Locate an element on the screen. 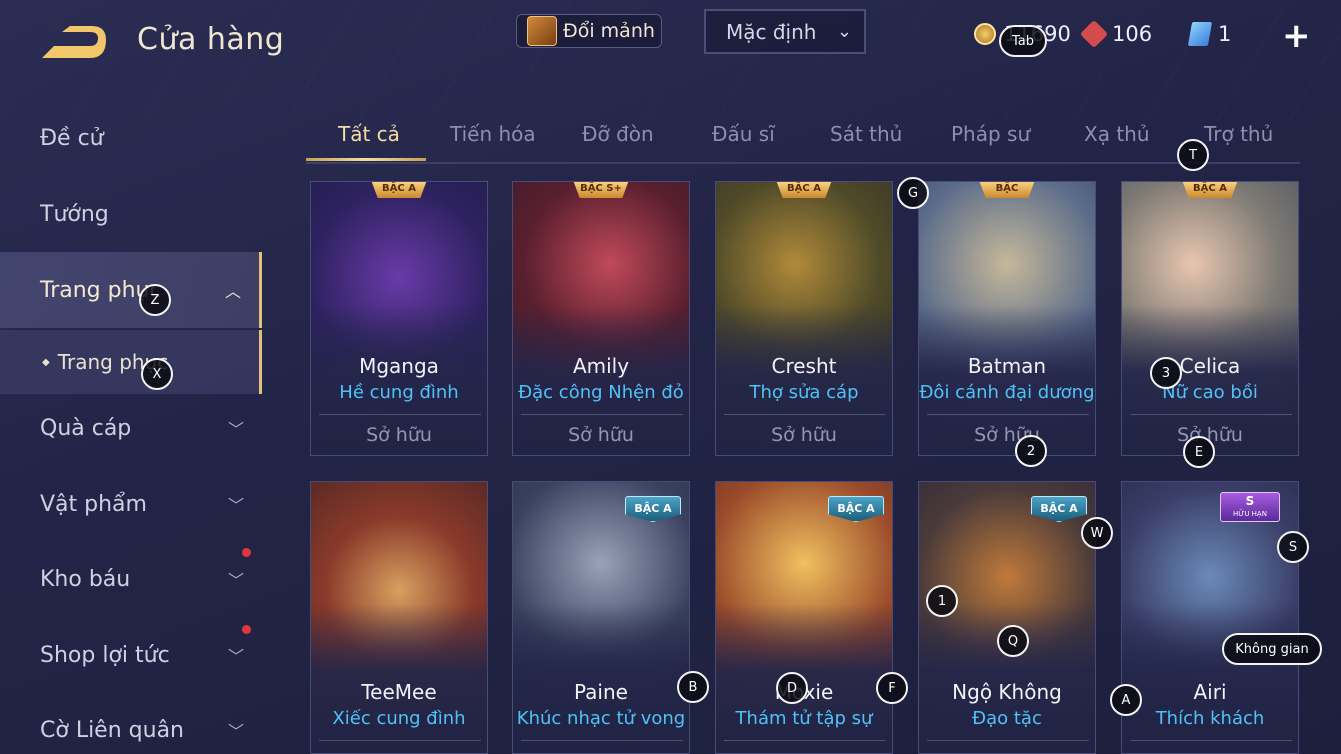 This screenshot has width=1341, height=754. red-gem-icon is located at coordinates (1094, 34).